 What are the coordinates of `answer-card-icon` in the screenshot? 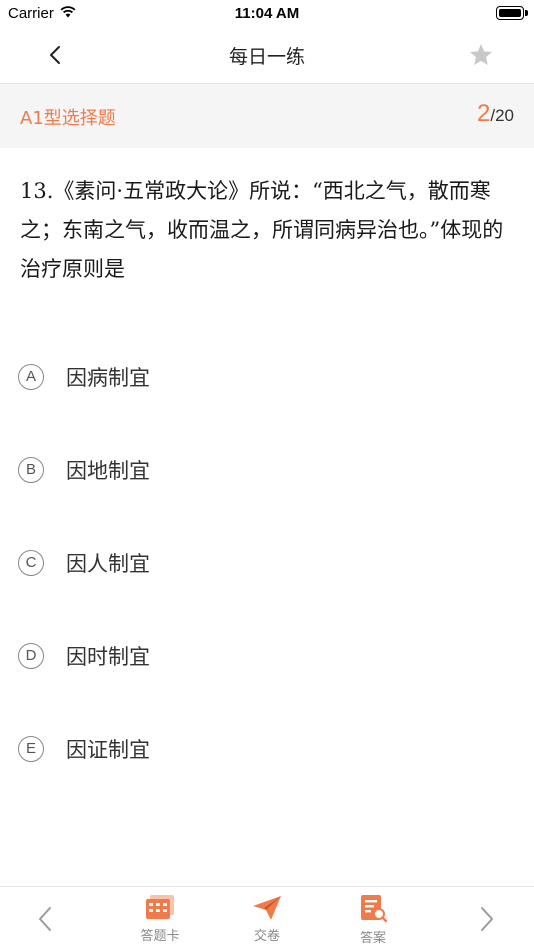 It's located at (160, 907).